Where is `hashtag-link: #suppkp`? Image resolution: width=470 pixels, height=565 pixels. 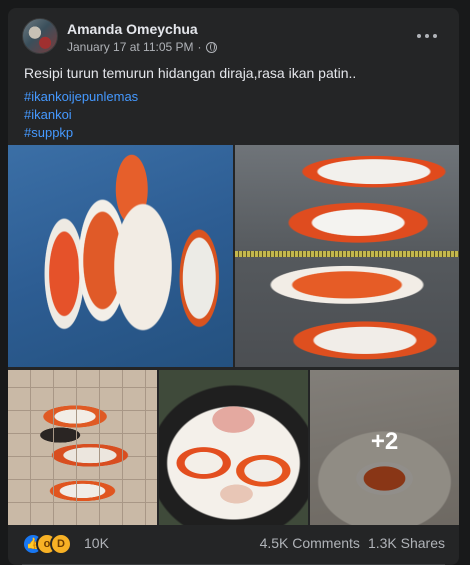
hashtag-link: #suppkp is located at coordinates (81, 133).